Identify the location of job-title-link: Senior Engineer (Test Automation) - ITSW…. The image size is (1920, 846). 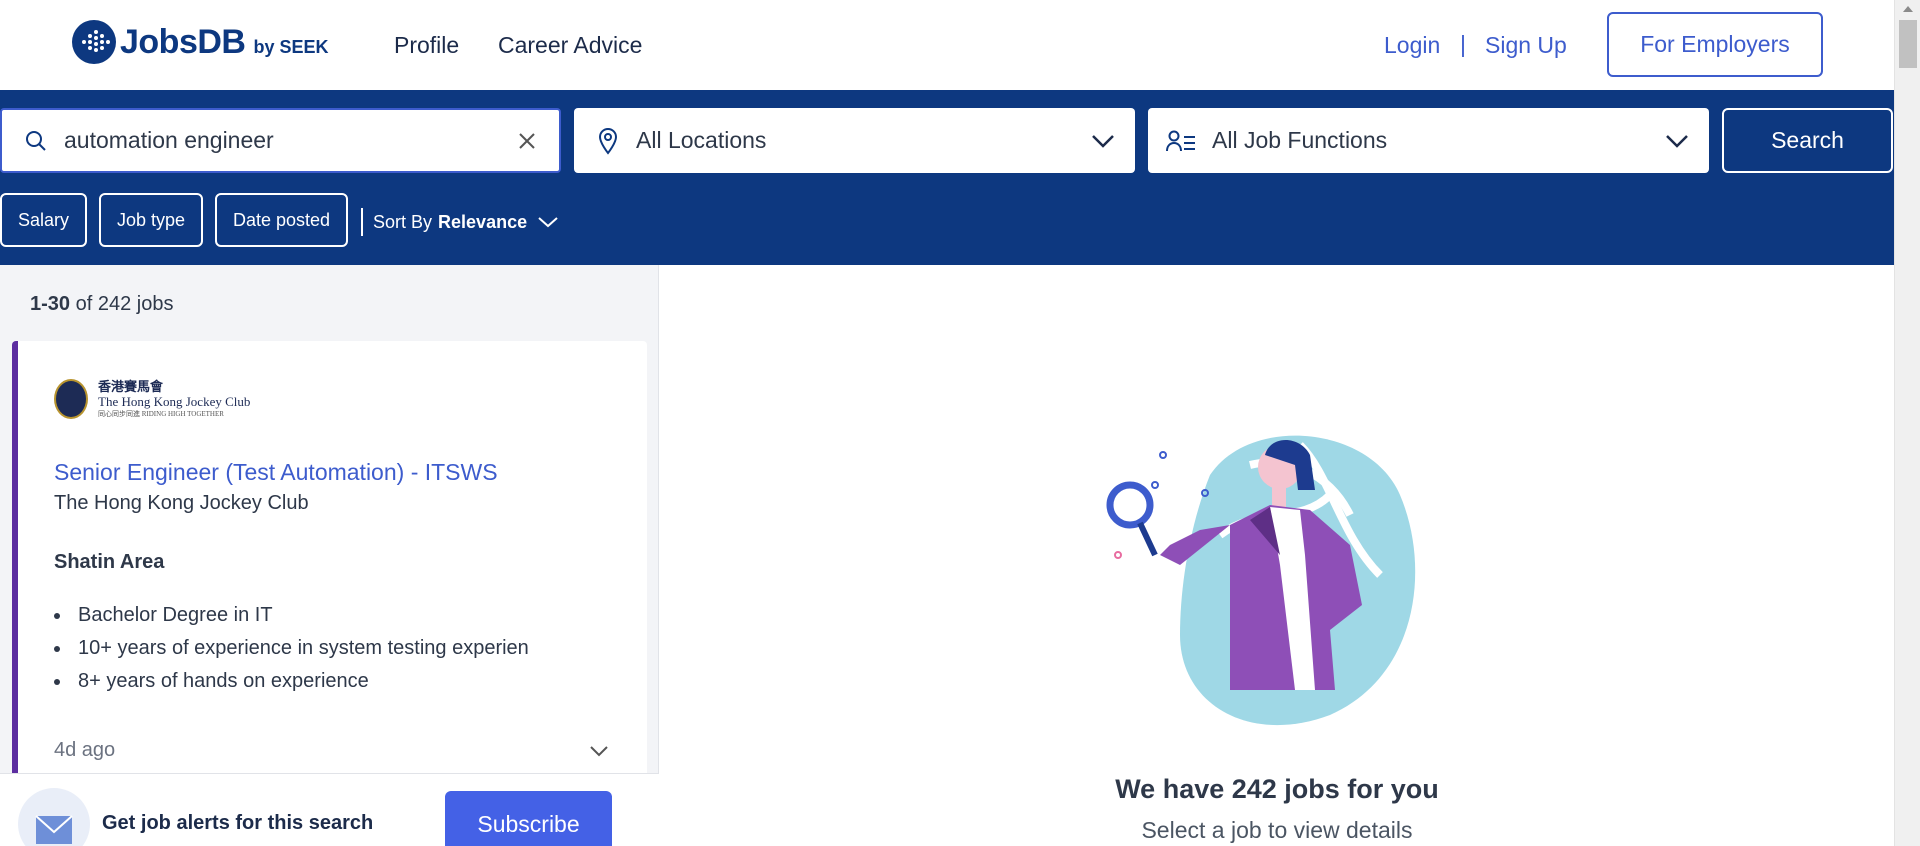
(276, 472).